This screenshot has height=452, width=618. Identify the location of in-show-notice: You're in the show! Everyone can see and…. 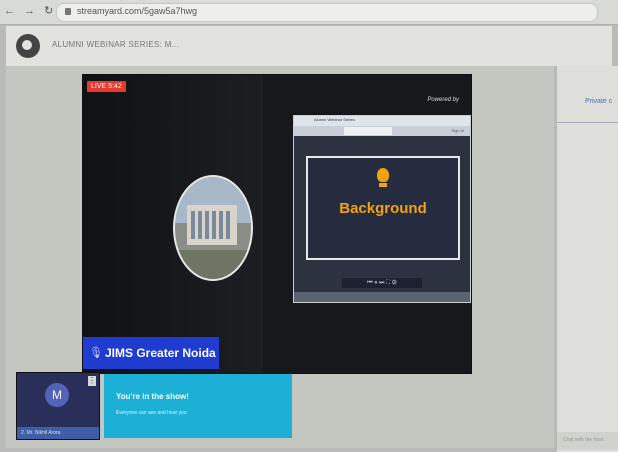
(198, 406).